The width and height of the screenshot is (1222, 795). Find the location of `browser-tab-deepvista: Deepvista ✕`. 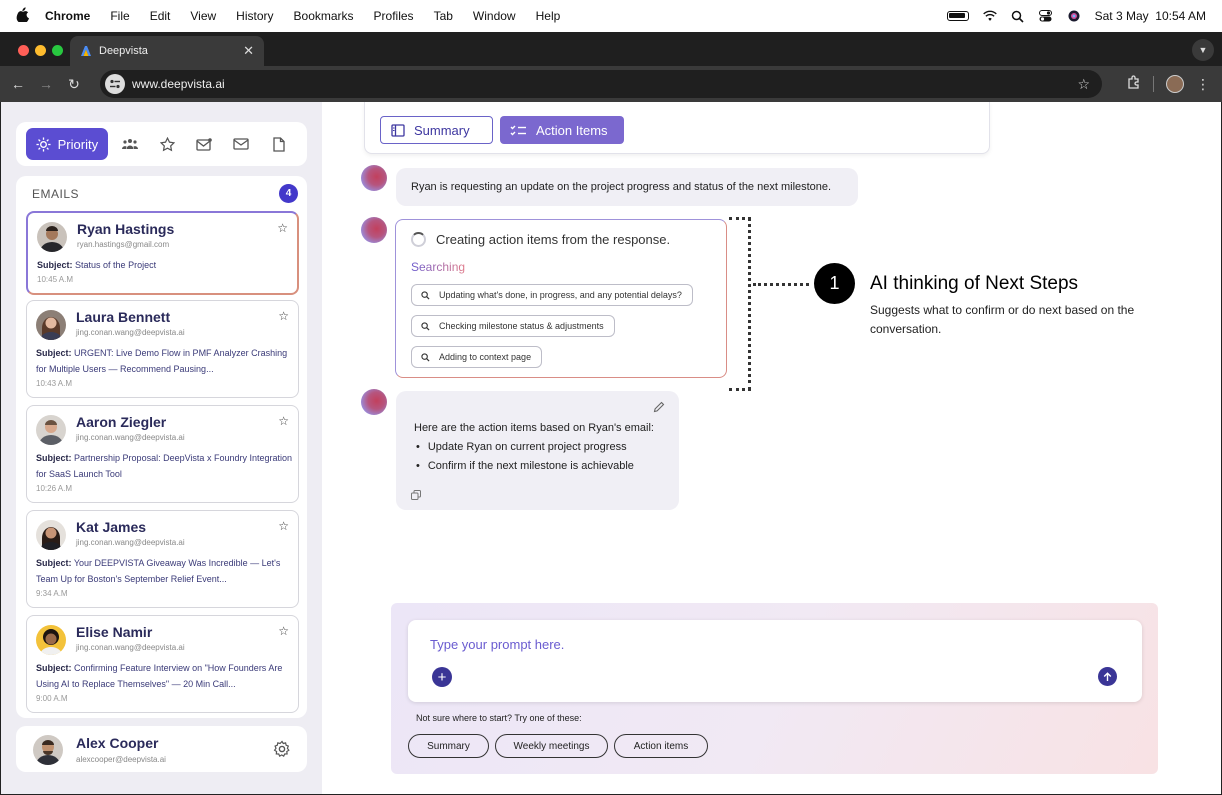

browser-tab-deepvista: Deepvista ✕ is located at coordinates (167, 51).